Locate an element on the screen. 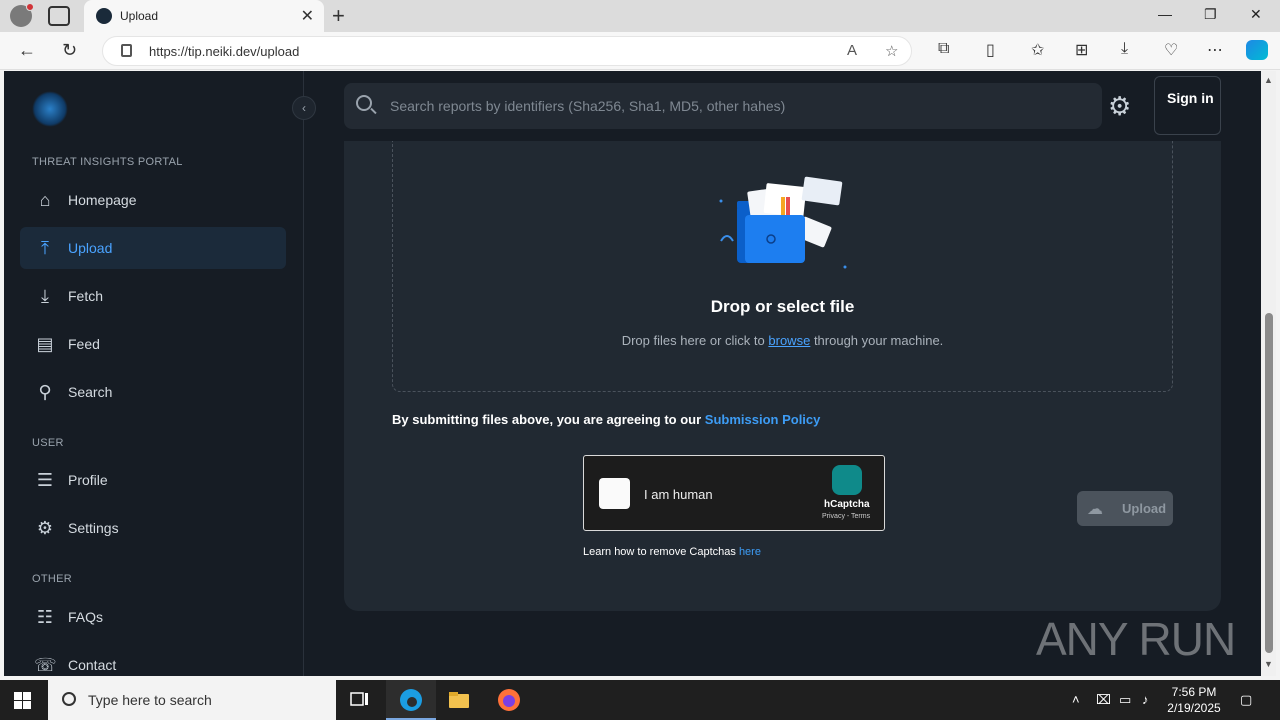 The width and height of the screenshot is (1280, 720). back-icon: ← is located at coordinates (27, 50).